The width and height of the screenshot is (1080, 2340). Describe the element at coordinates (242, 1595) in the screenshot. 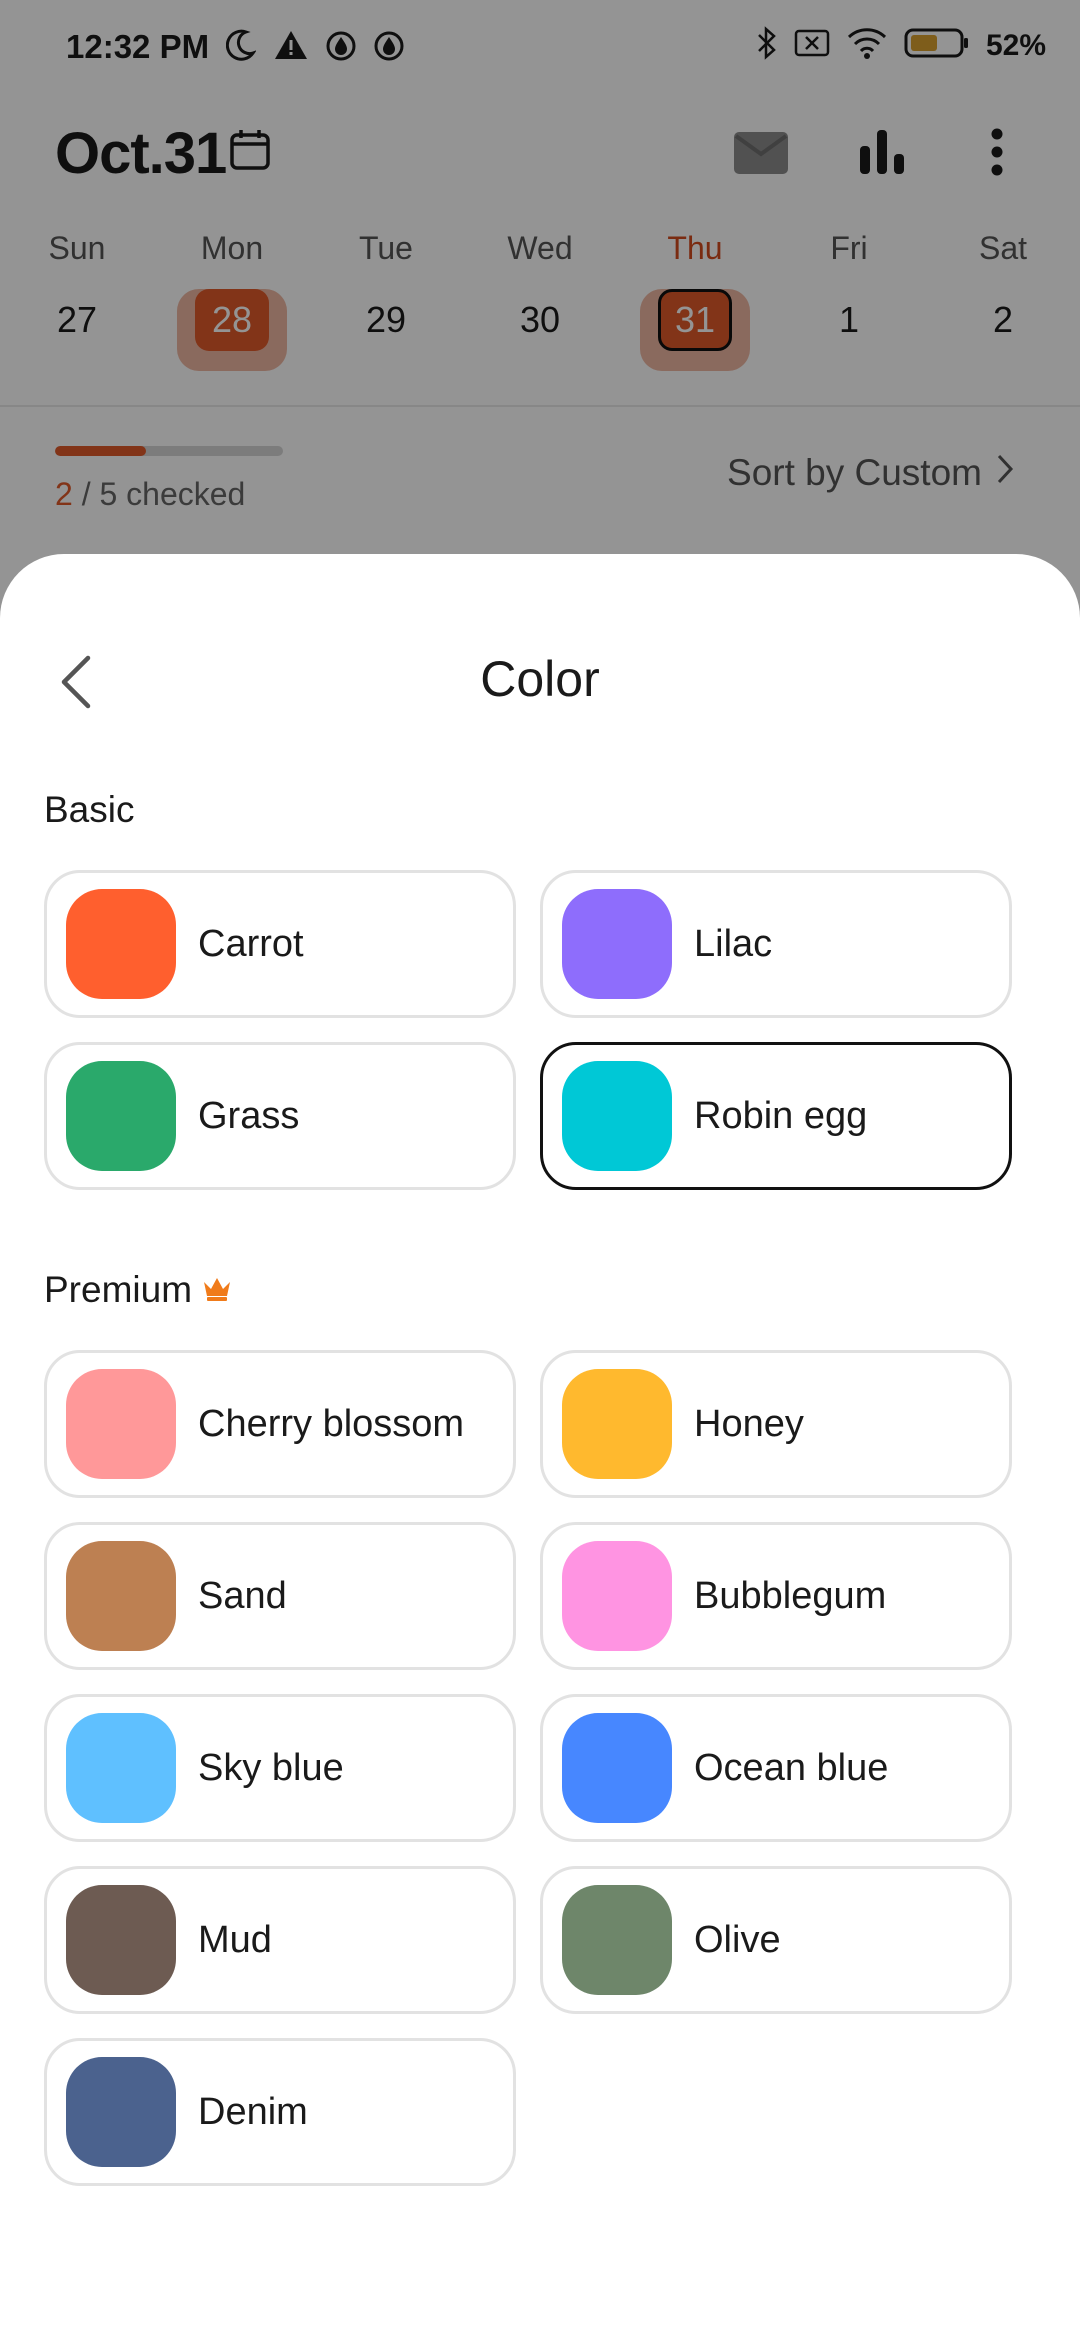

I see `color-name: Sand` at that location.